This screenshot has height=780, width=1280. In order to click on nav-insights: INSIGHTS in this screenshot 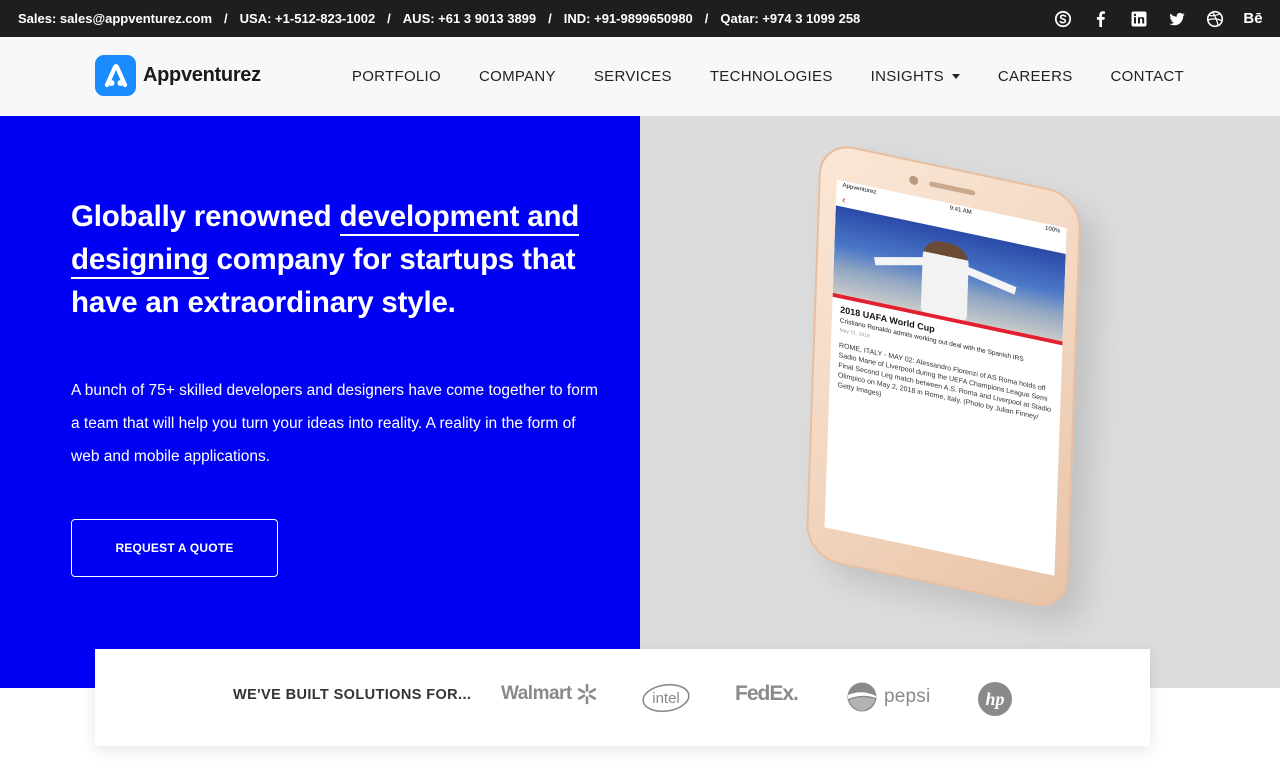, I will do `click(915, 76)`.